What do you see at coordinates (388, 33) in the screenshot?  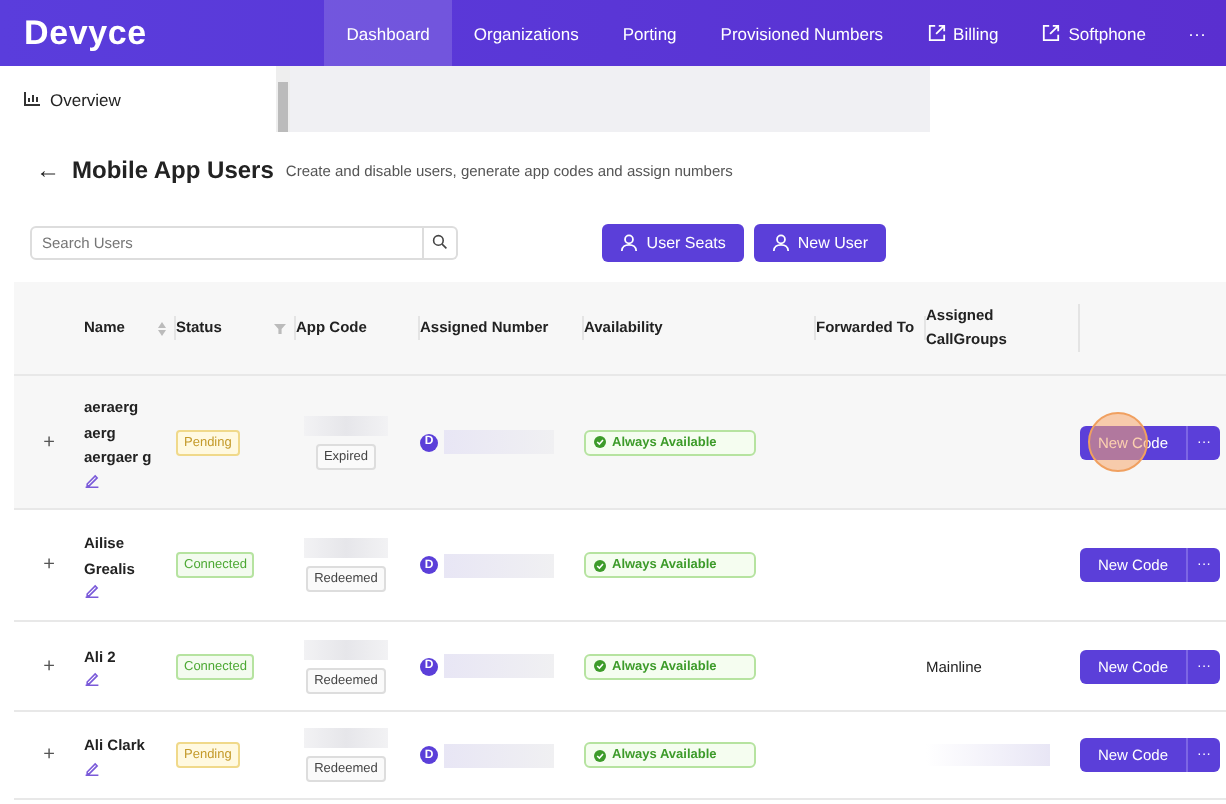 I see `nav-tab: Dashboard` at bounding box center [388, 33].